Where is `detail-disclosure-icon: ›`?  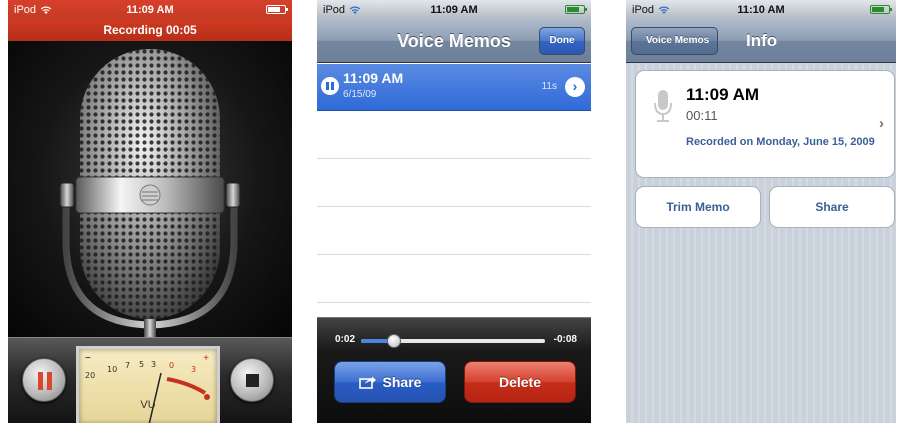
detail-disclosure-icon: › is located at coordinates (575, 87).